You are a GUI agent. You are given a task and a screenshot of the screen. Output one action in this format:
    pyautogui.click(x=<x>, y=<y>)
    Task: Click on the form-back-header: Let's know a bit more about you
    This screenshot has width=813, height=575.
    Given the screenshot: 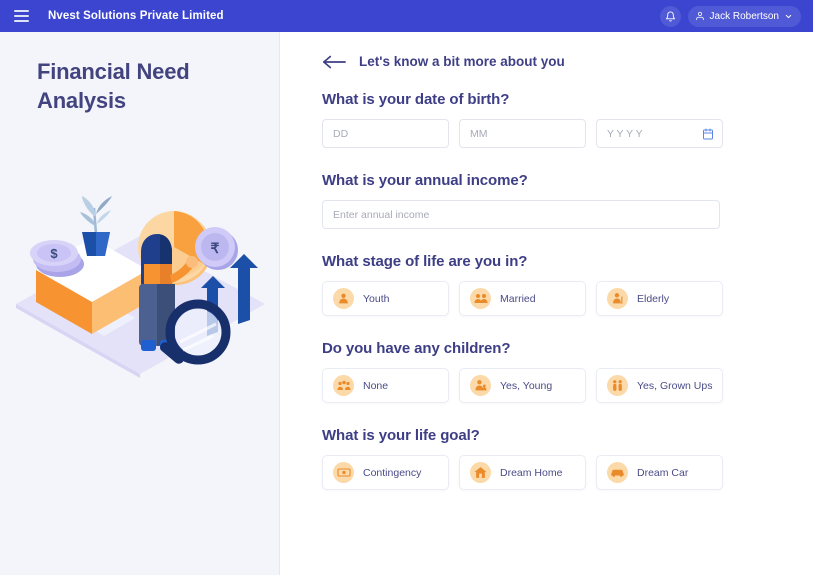 What is the action you would take?
    pyautogui.click(x=443, y=61)
    